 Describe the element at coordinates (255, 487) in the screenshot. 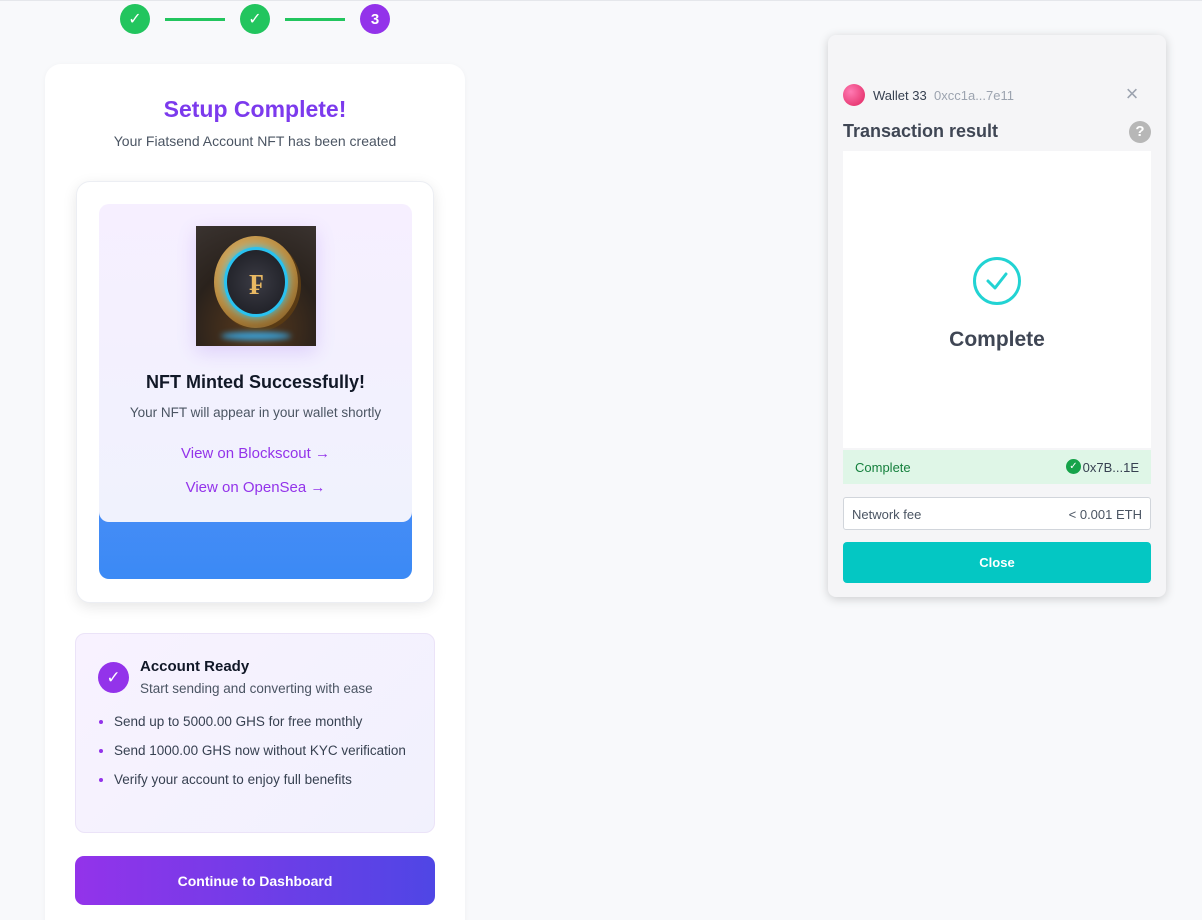

I see `view-on-opensea-link: View on OpenSea →` at that location.